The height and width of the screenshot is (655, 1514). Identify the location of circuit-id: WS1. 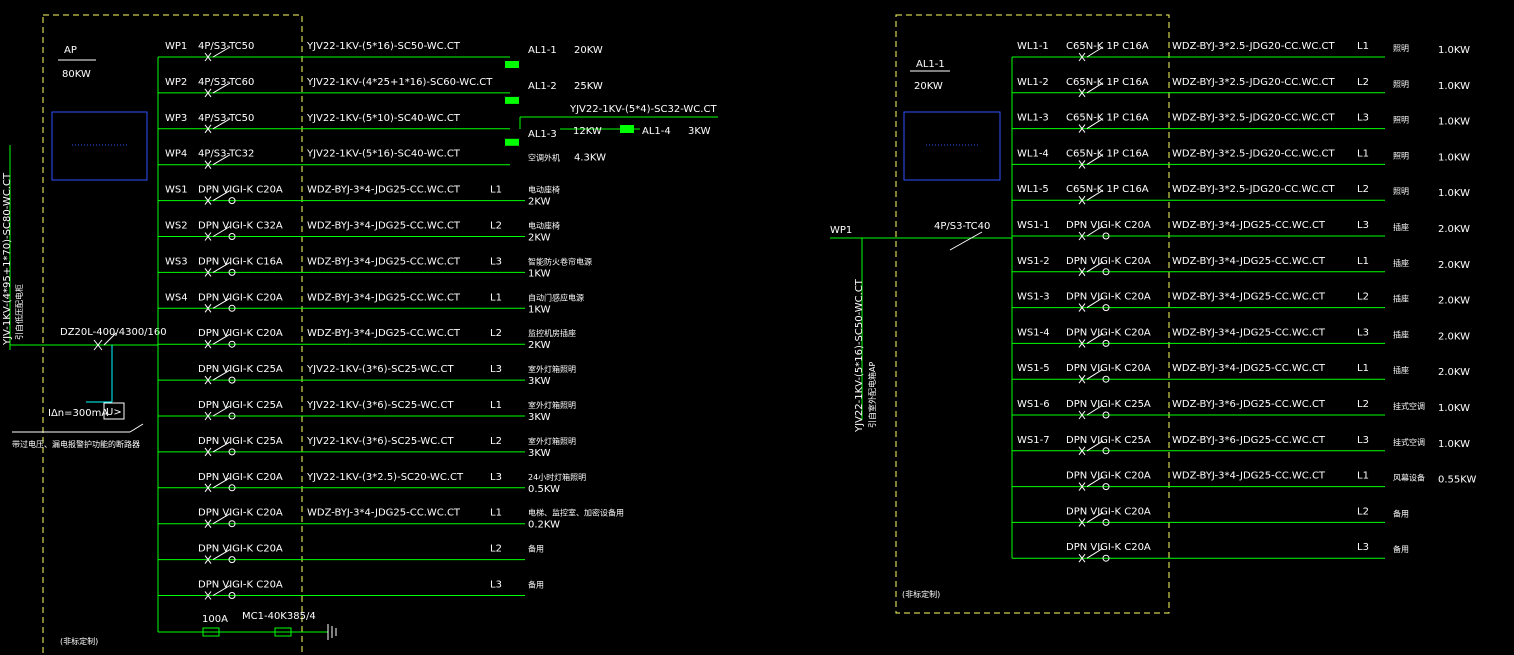
(176, 190).